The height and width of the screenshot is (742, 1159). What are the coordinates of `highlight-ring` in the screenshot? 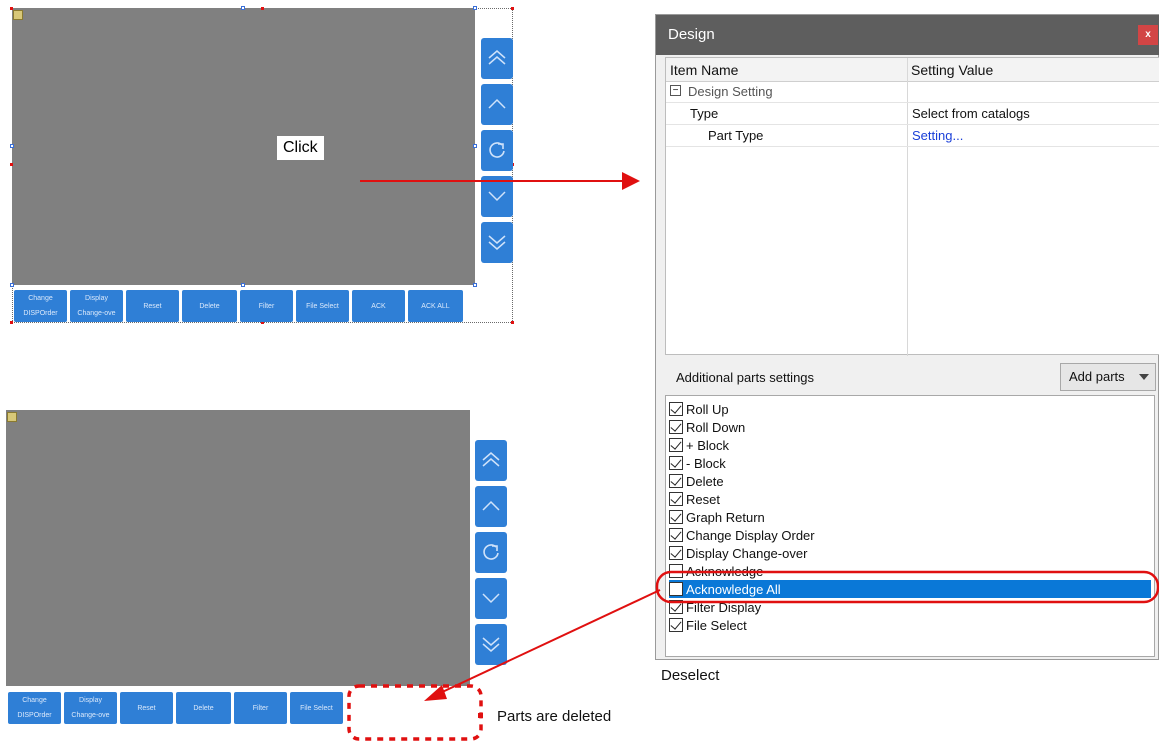 It's located at (907, 587).